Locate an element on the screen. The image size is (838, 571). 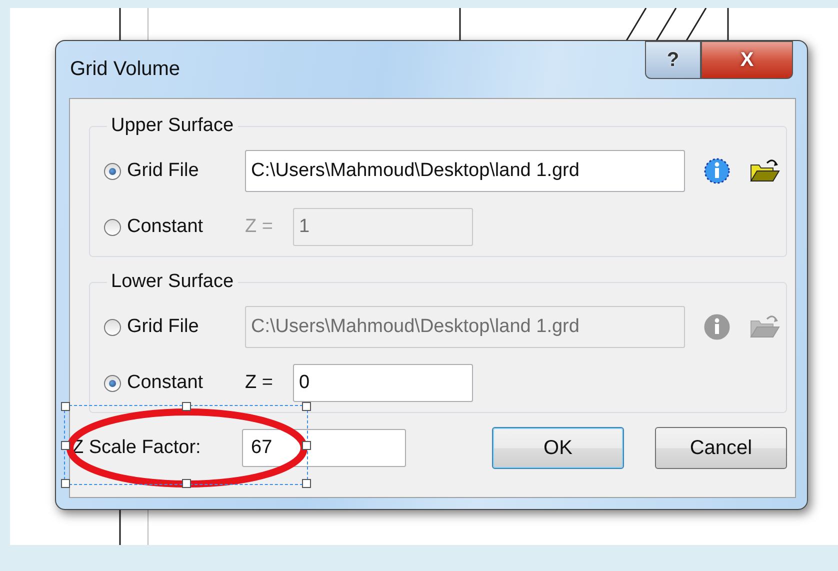
constant-field: 0 is located at coordinates (383, 383).